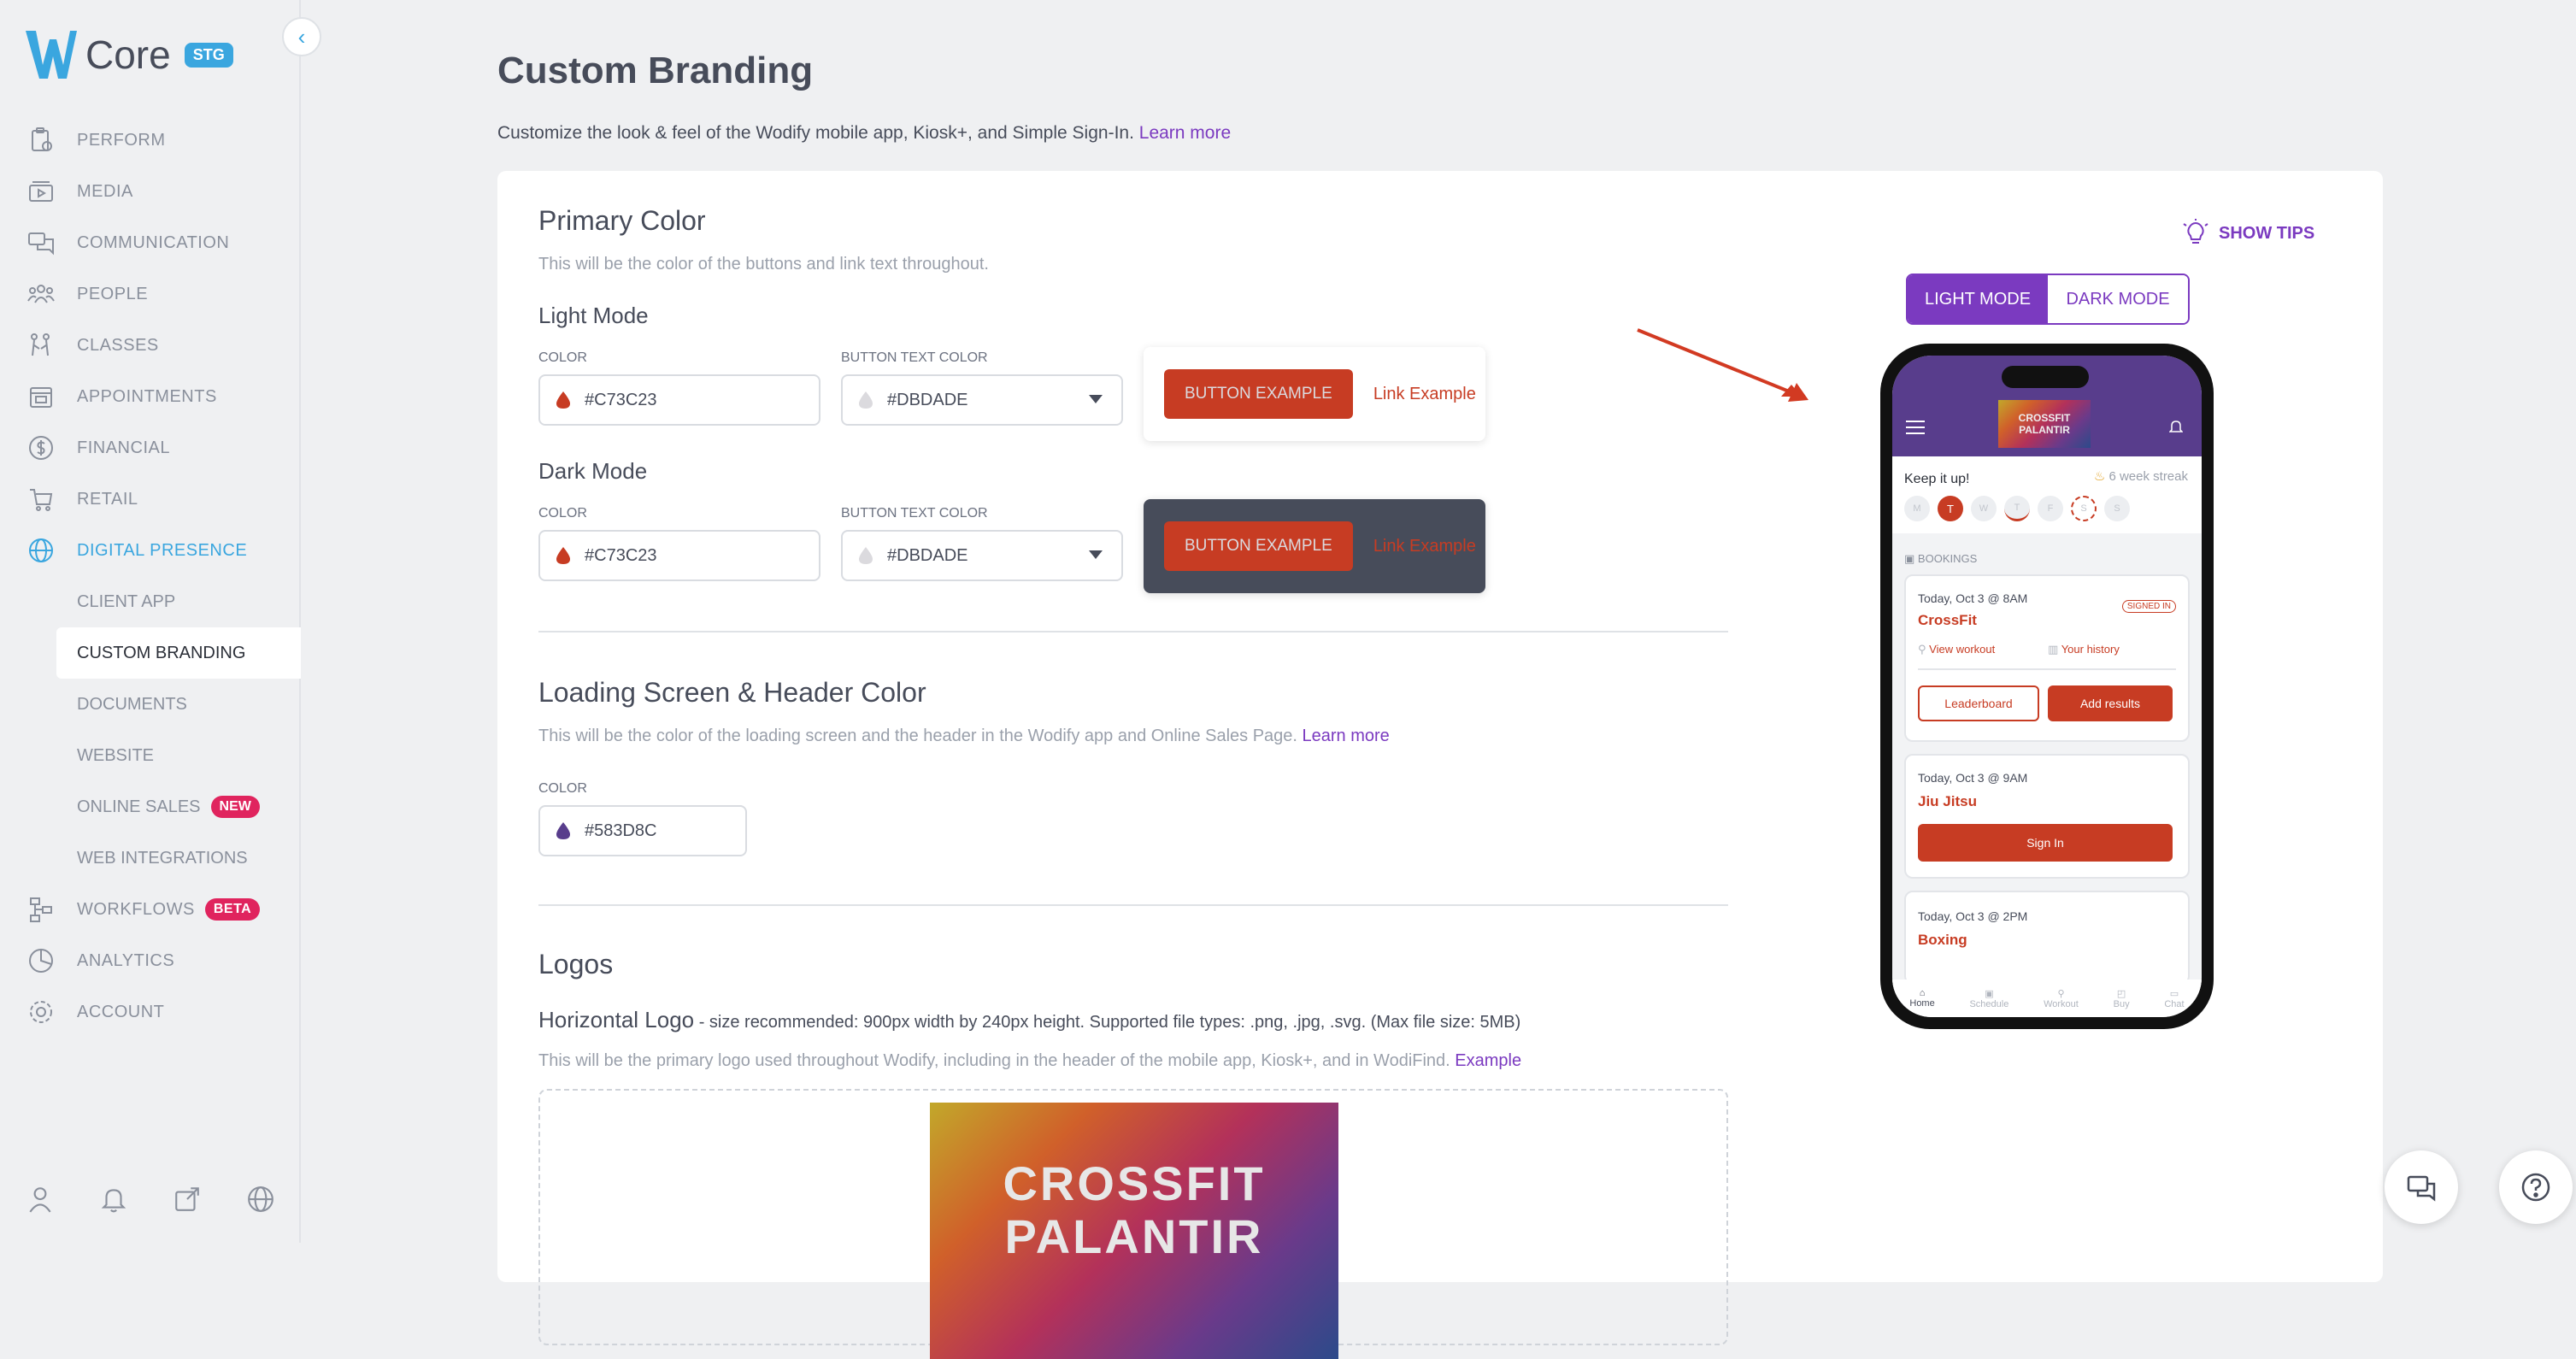 Image resolution: width=2576 pixels, height=1359 pixels. I want to click on add-results-button: Add results, so click(2110, 703).